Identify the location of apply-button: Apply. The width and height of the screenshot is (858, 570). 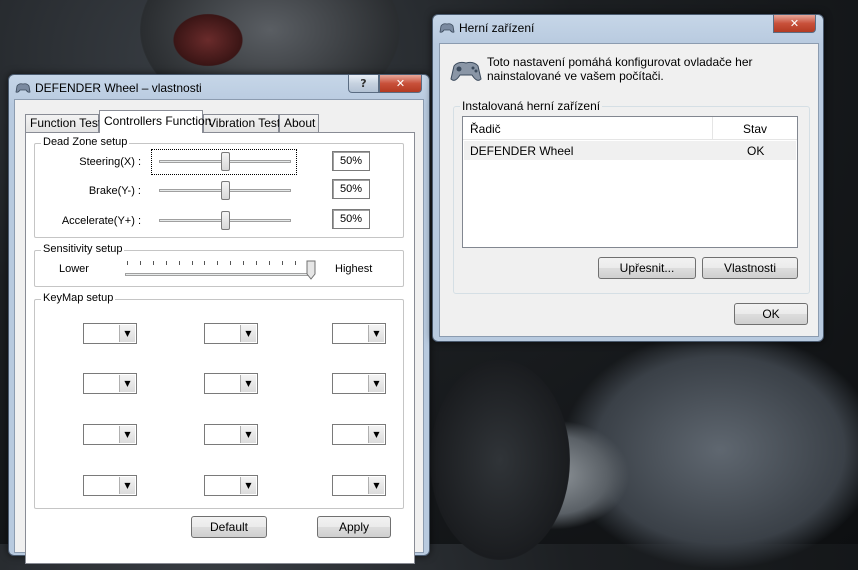
(354, 527).